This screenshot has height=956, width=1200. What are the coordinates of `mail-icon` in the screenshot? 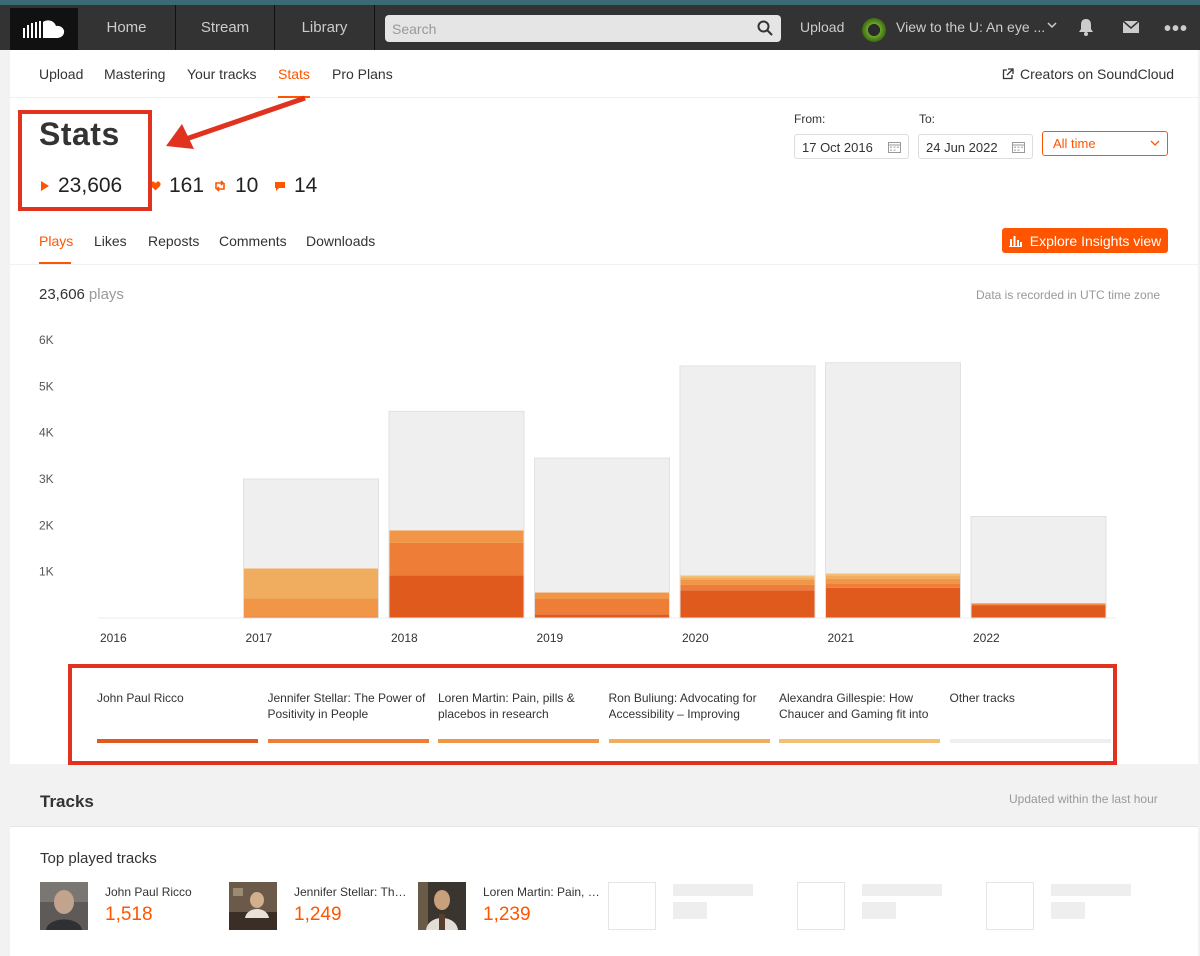 It's located at (1131, 27).